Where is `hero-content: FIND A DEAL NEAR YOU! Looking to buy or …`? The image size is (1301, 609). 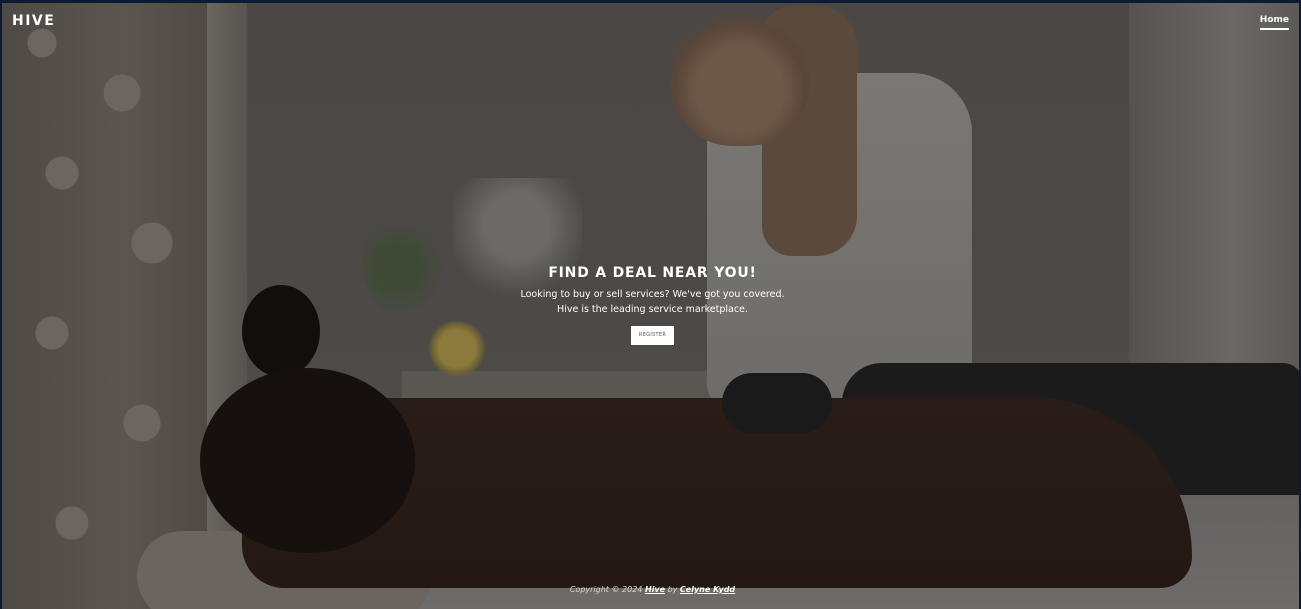 hero-content: FIND A DEAL NEAR YOU! Looking to buy or … is located at coordinates (650, 305).